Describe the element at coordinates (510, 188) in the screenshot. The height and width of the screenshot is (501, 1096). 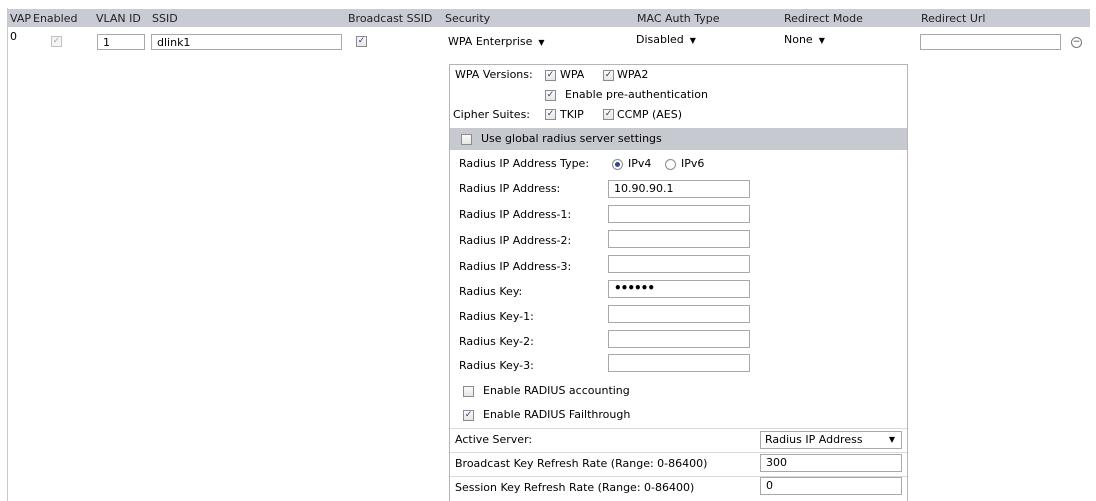
I see `radius-ip-label: Radius IP Address:` at that location.